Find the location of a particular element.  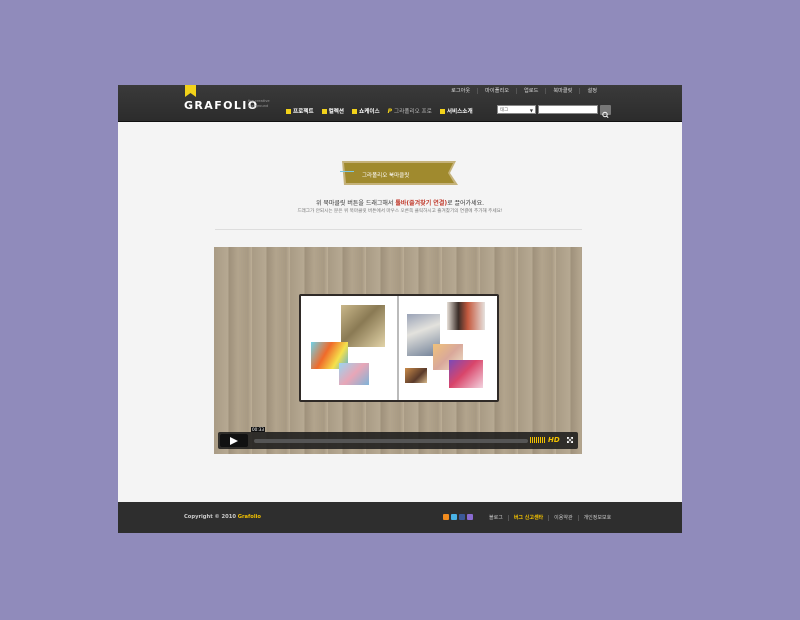

portfolio-book-image is located at coordinates (399, 348).